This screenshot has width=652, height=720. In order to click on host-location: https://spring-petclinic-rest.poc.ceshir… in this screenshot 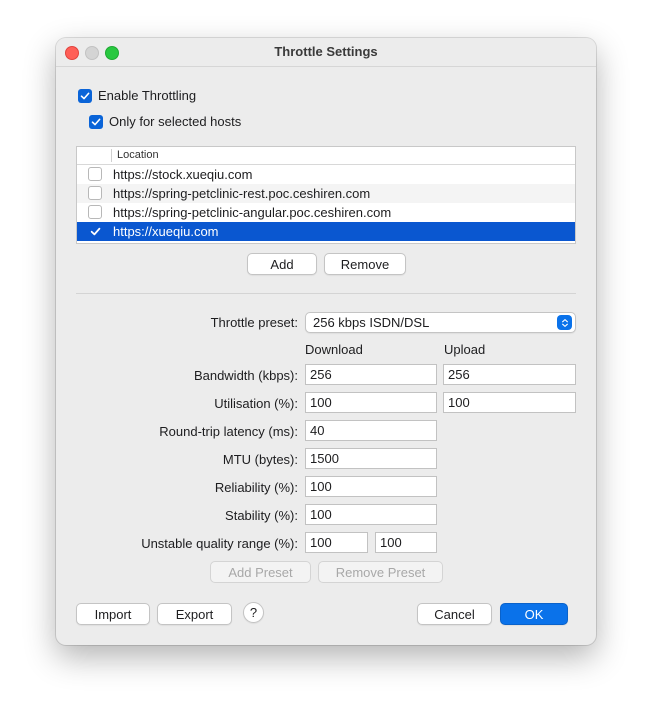, I will do `click(242, 193)`.